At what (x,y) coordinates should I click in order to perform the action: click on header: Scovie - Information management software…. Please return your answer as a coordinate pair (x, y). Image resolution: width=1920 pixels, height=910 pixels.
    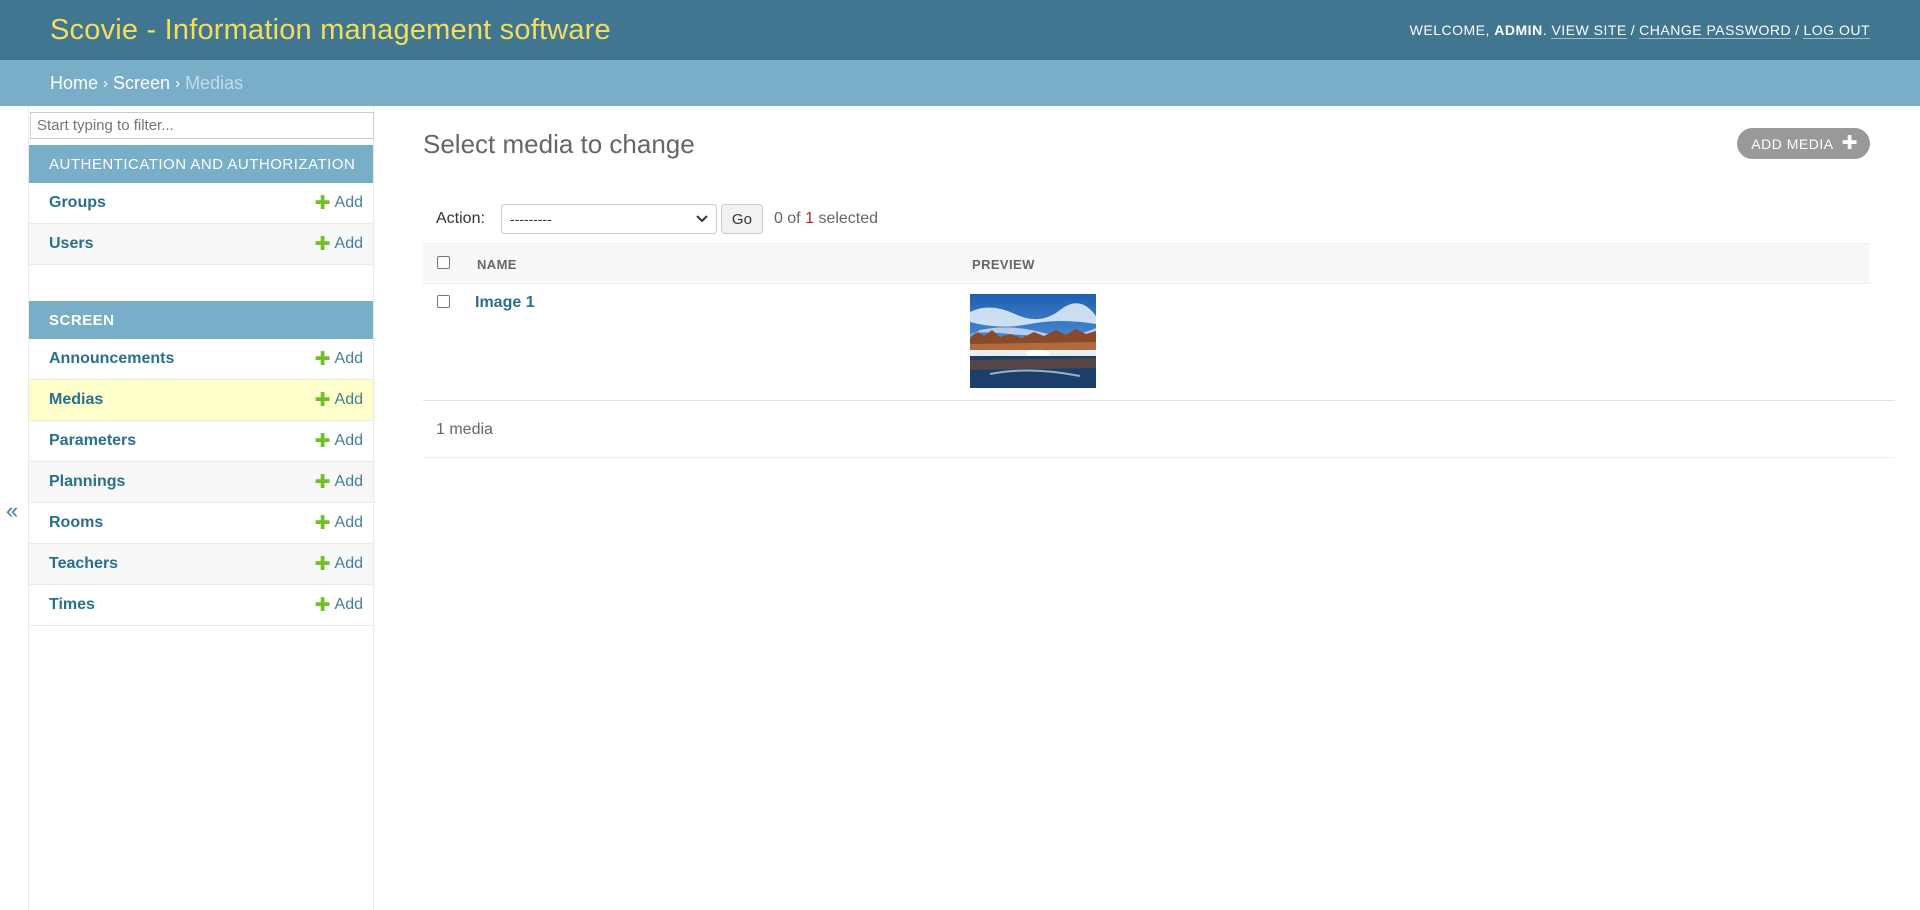
    Looking at the image, I should click on (960, 30).